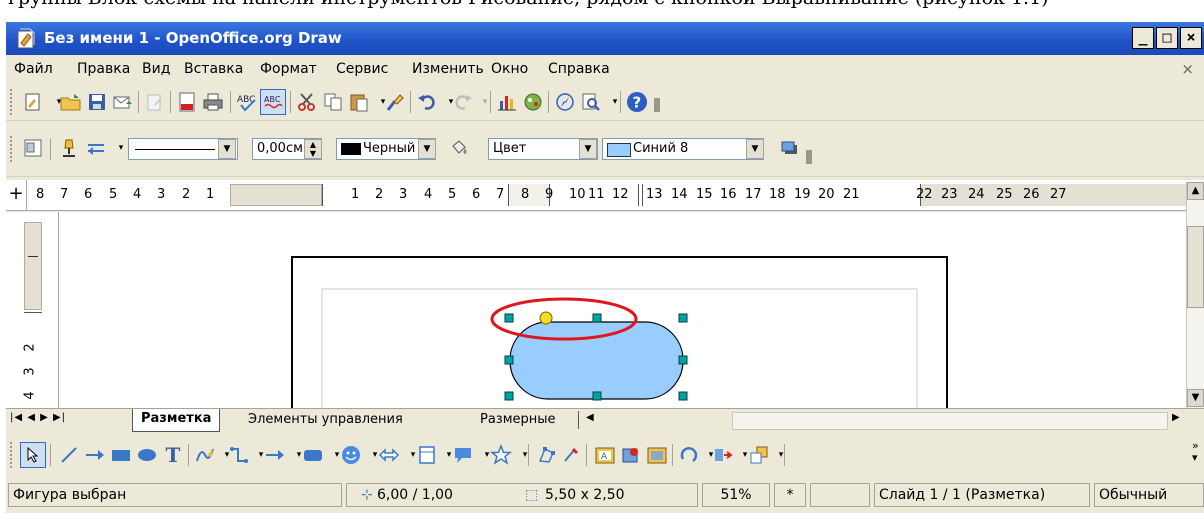 Image resolution: width=1204 pixels, height=513 pixels. Describe the element at coordinates (359, 102) in the screenshot. I see `paste-icon` at that location.